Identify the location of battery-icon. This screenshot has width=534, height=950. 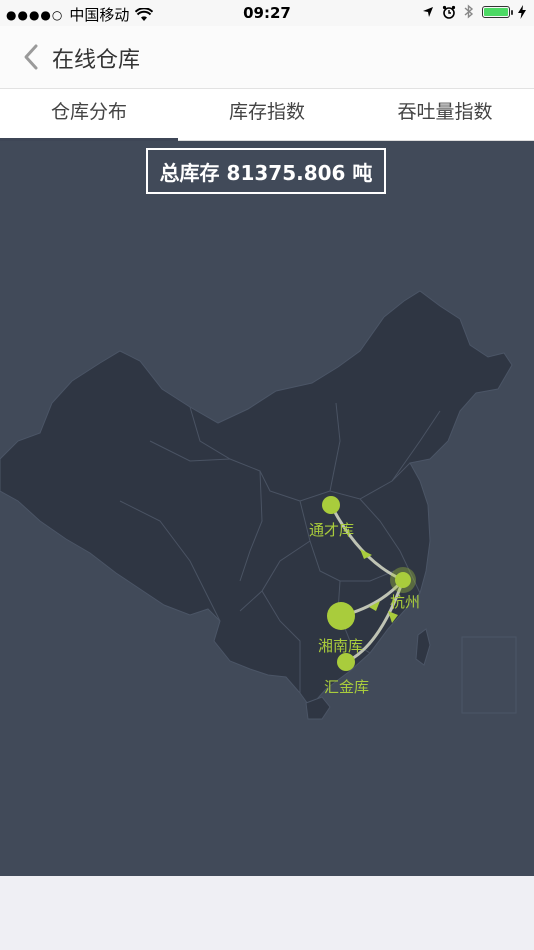
(497, 11).